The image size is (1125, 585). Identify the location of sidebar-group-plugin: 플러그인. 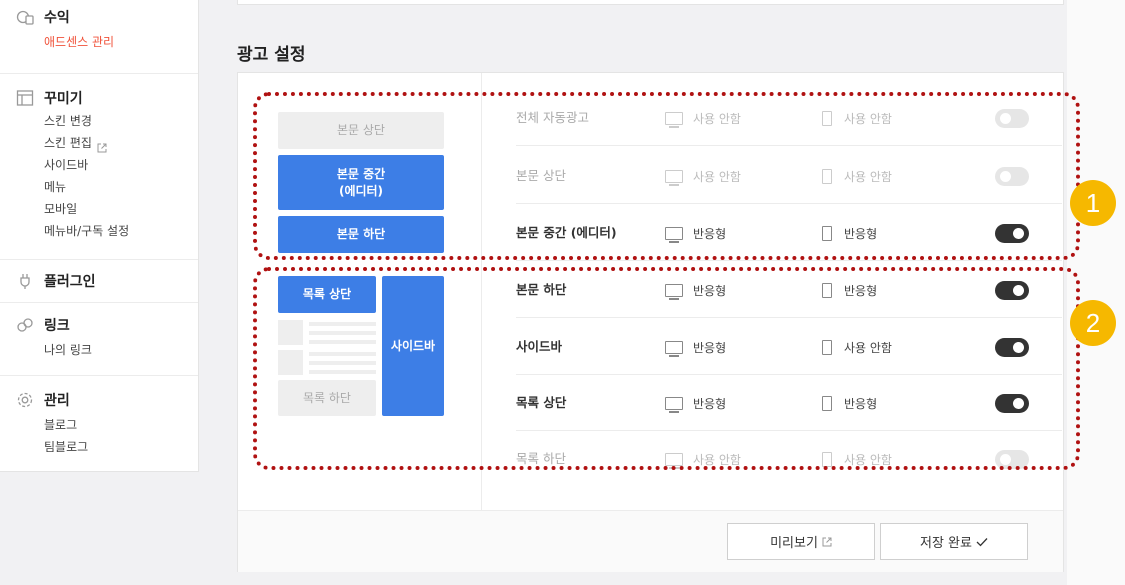
(99, 281).